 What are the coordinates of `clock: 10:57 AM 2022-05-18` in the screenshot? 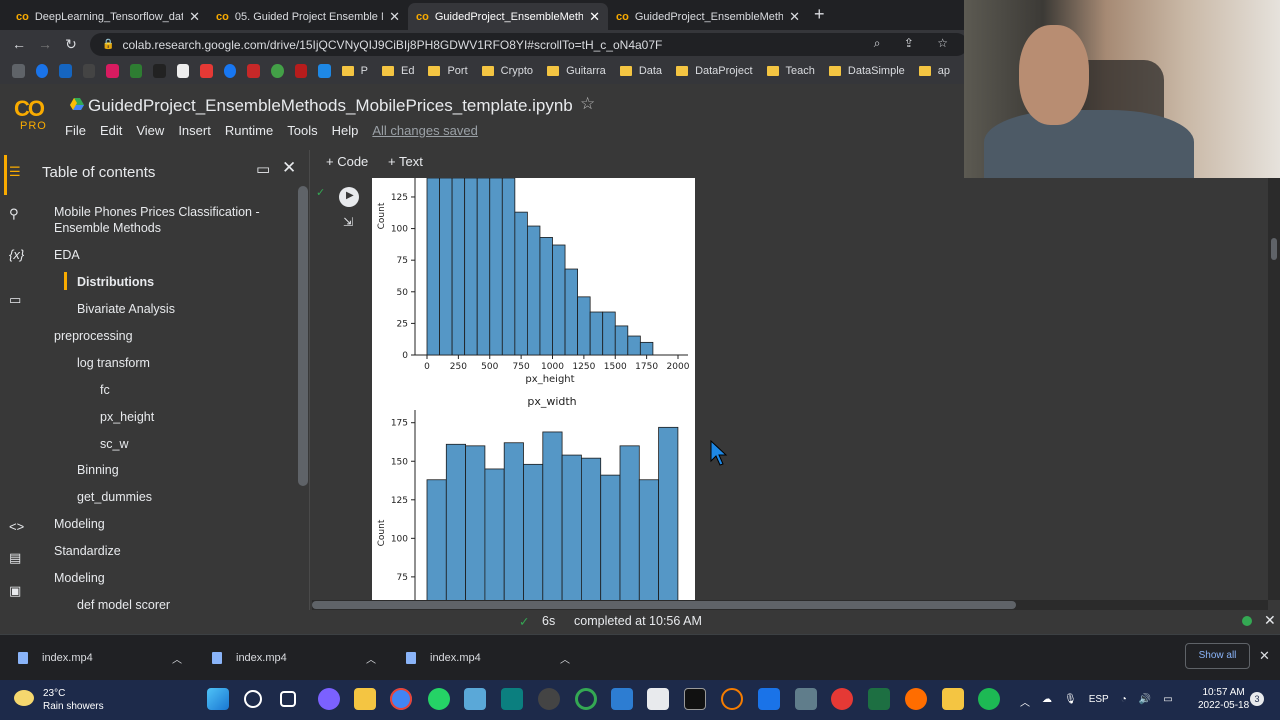 It's located at (1223, 699).